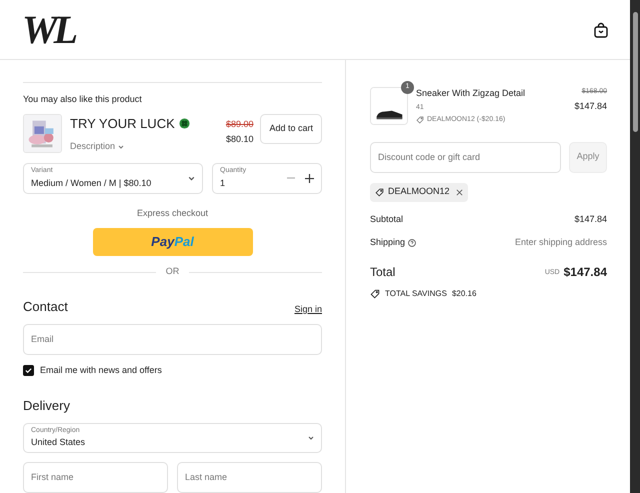 The image size is (640, 493). What do you see at coordinates (419, 191) in the screenshot?
I see `discount-code: DEALMOON12` at bounding box center [419, 191].